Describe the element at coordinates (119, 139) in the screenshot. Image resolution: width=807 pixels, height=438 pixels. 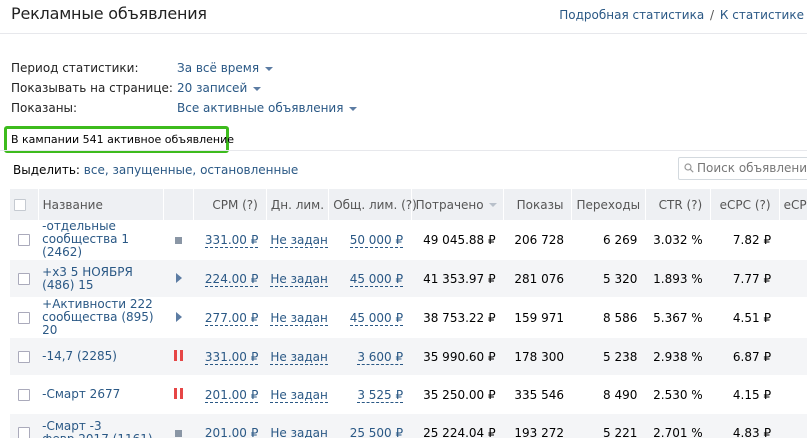
I see `campaign-count-text: В кампании 541 активное объявление` at that location.